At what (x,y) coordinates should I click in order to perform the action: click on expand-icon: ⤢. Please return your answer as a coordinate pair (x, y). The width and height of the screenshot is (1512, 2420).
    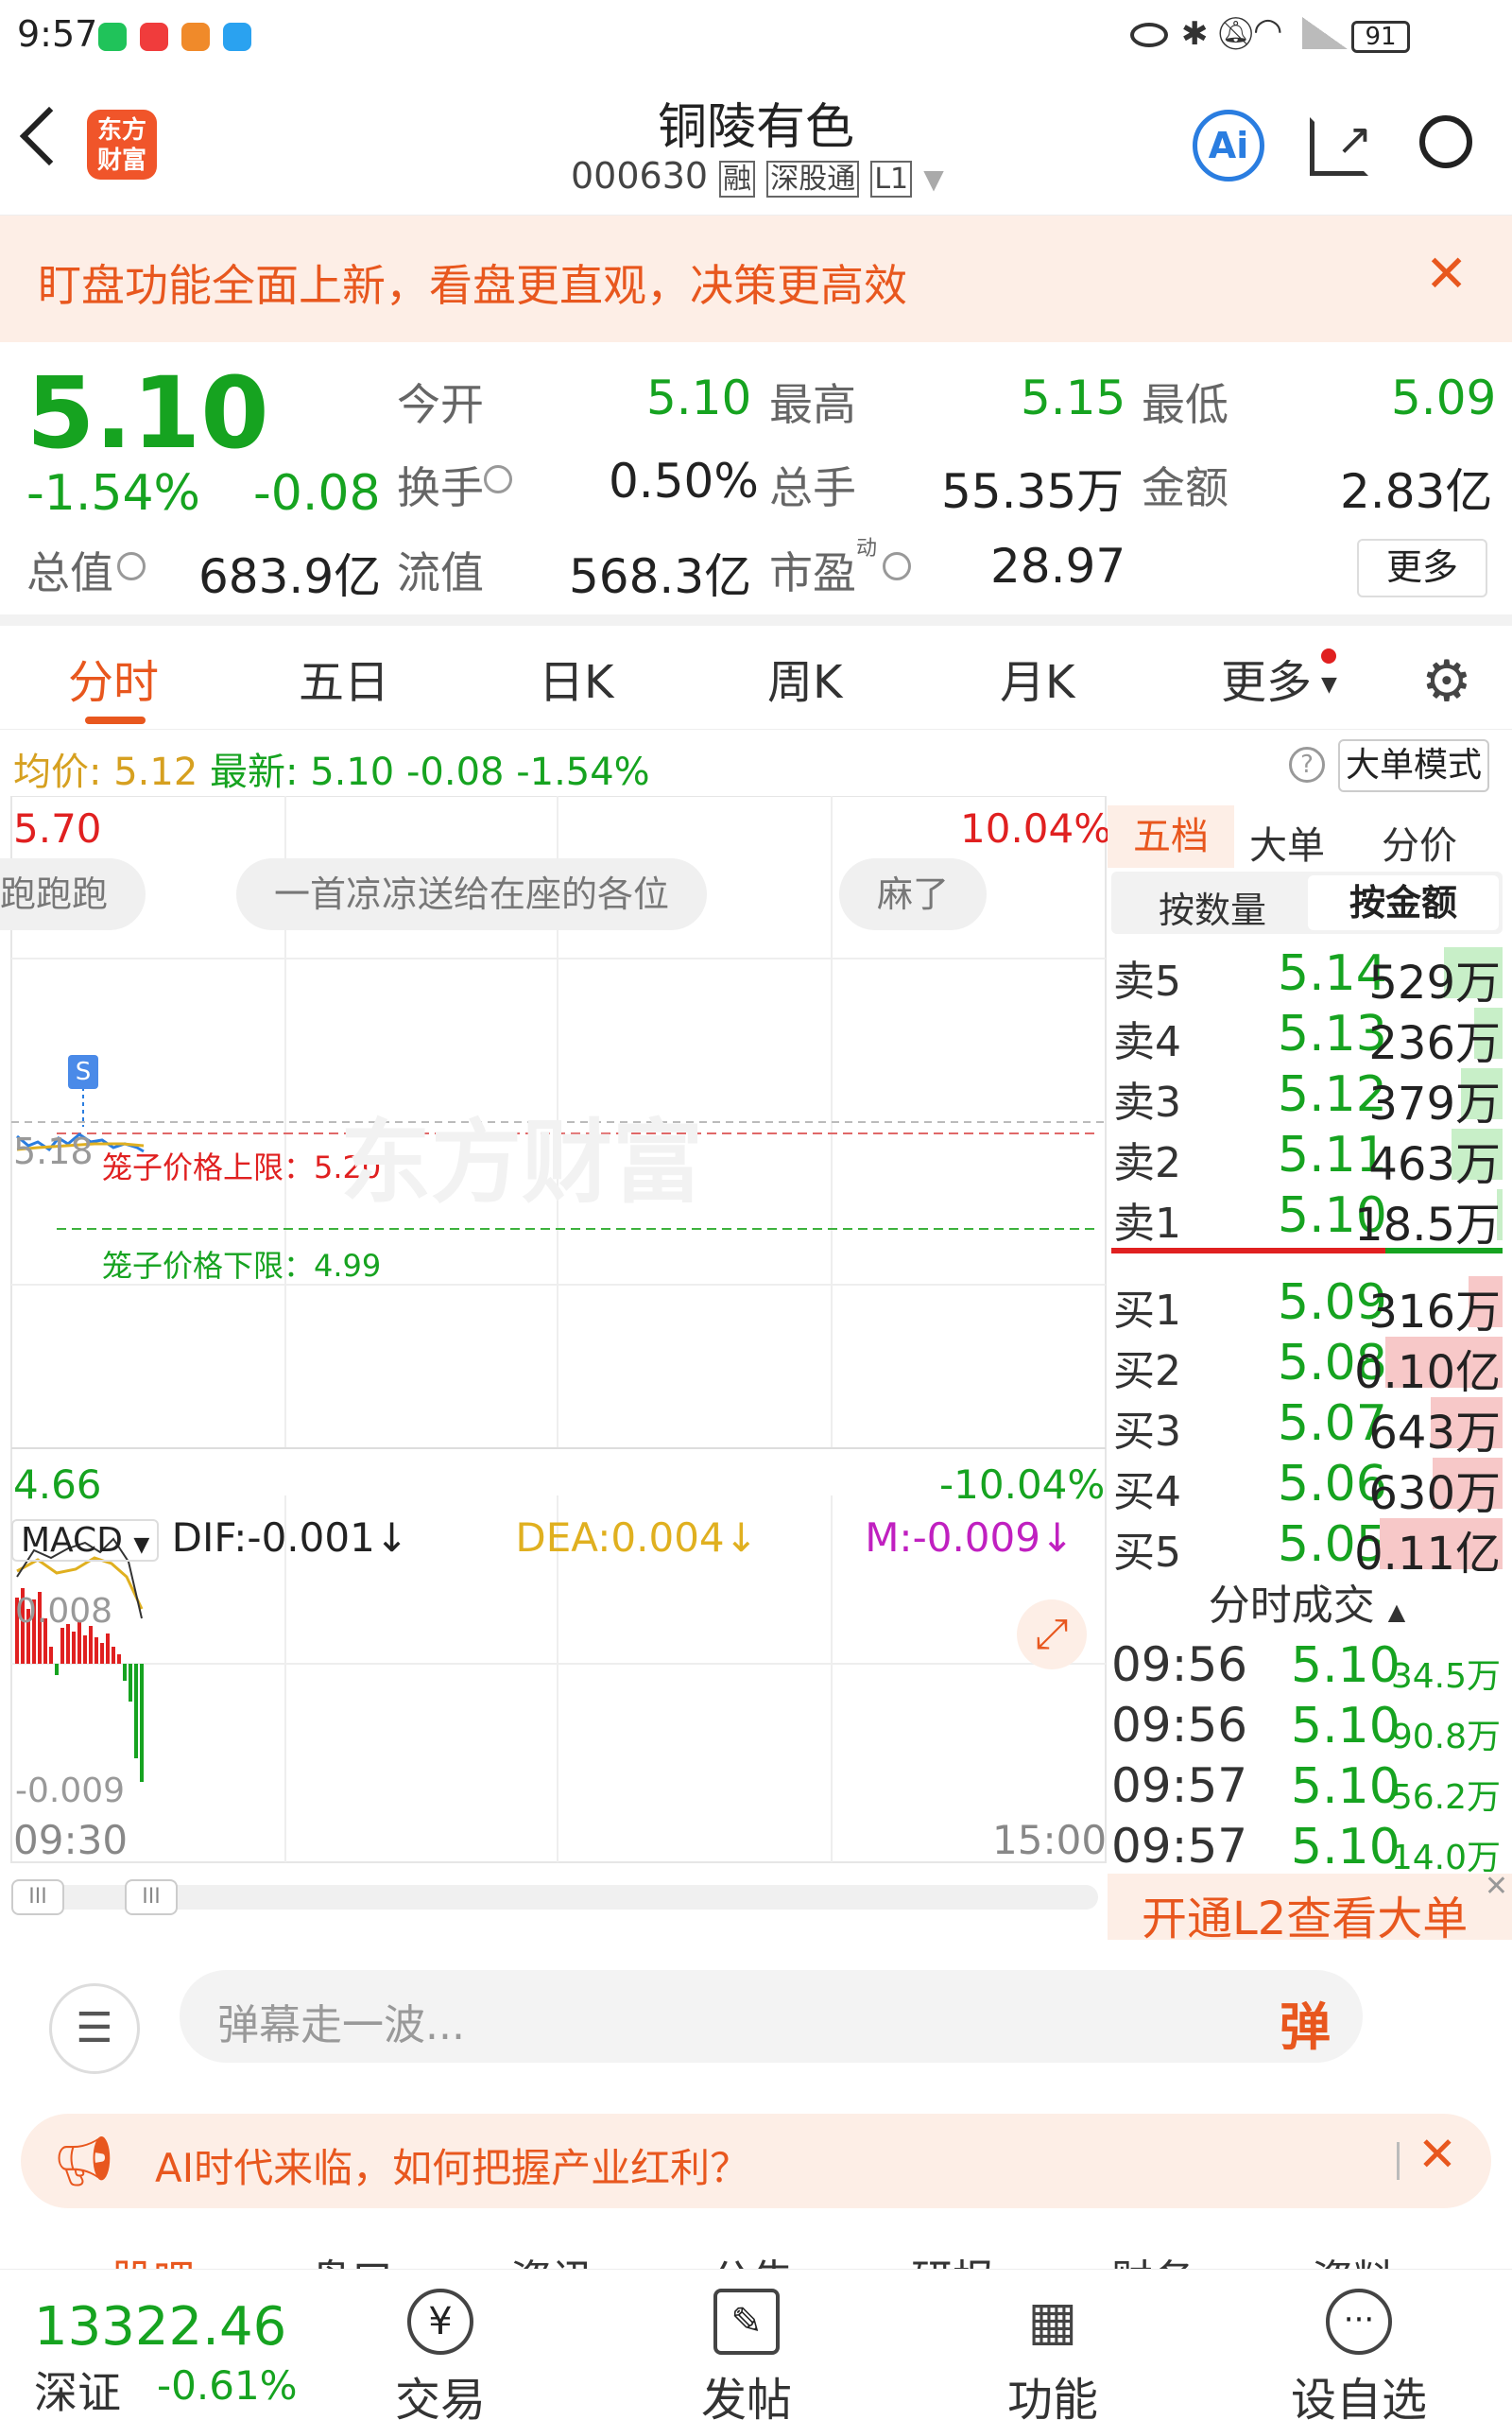
    Looking at the image, I should click on (1052, 1634).